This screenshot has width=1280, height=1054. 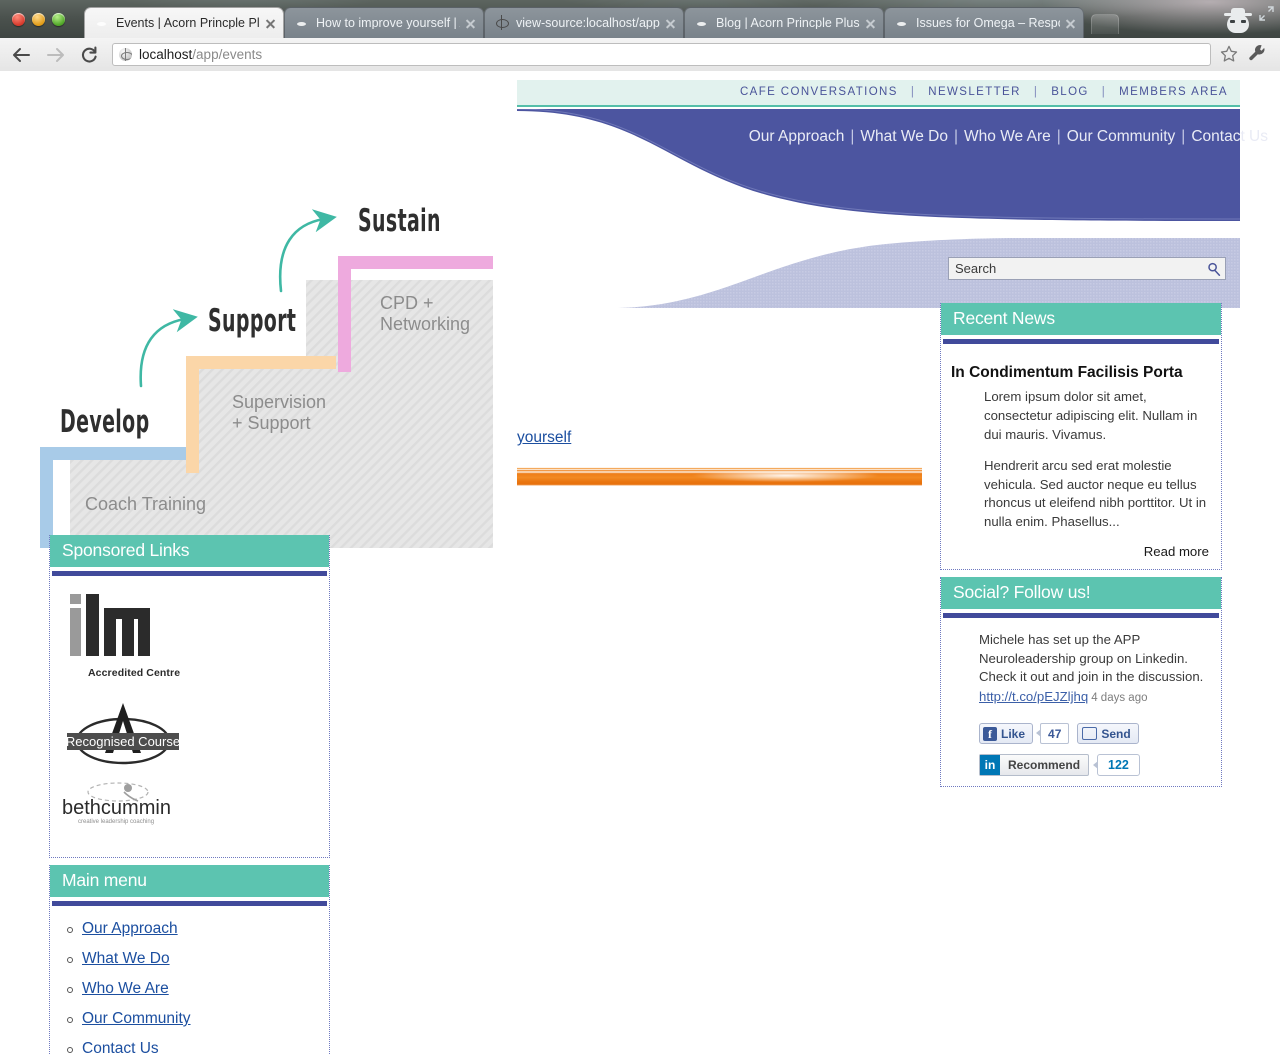 What do you see at coordinates (1116, 765) in the screenshot?
I see `linkedin-recommend-count: 122` at bounding box center [1116, 765].